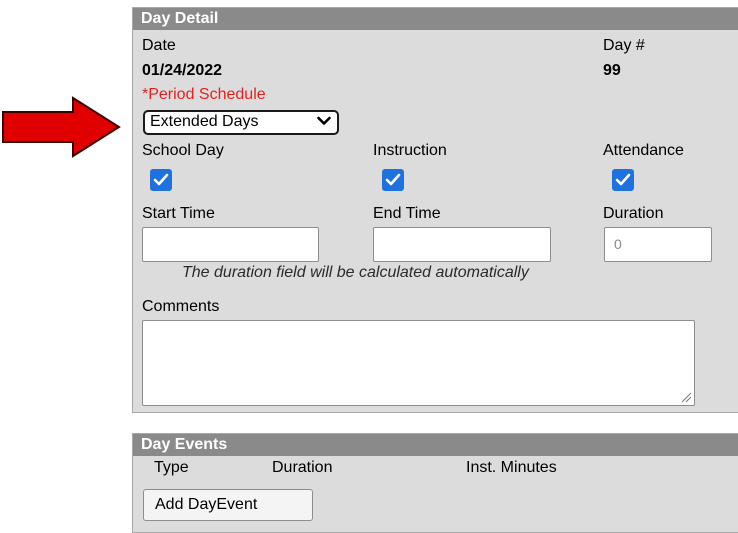 The width and height of the screenshot is (738, 533). Describe the element at coordinates (182, 70) in the screenshot. I see `date-value: 01/24/2022` at that location.